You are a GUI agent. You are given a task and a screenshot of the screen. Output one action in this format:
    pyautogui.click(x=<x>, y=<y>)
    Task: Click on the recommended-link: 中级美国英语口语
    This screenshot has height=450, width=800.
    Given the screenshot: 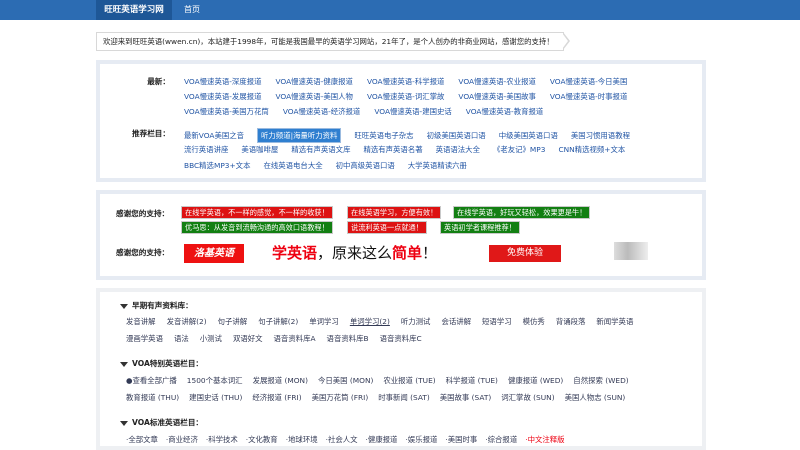 What is the action you would take?
    pyautogui.click(x=528, y=135)
    